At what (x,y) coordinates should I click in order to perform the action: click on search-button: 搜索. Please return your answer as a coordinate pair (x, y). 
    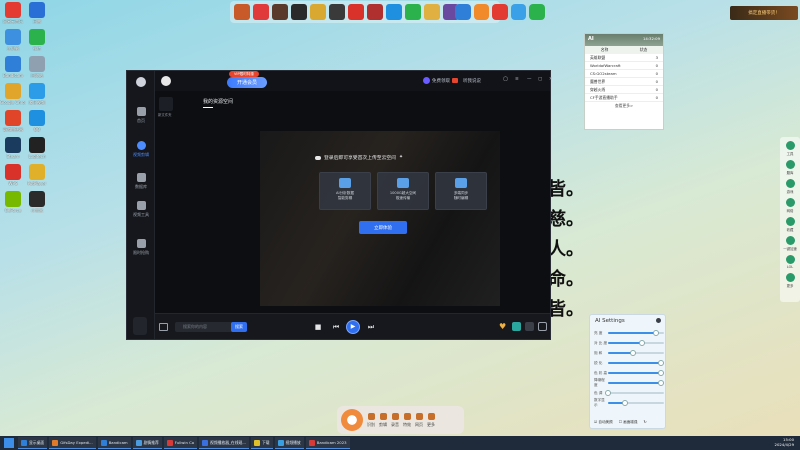
    Looking at the image, I should click on (239, 327).